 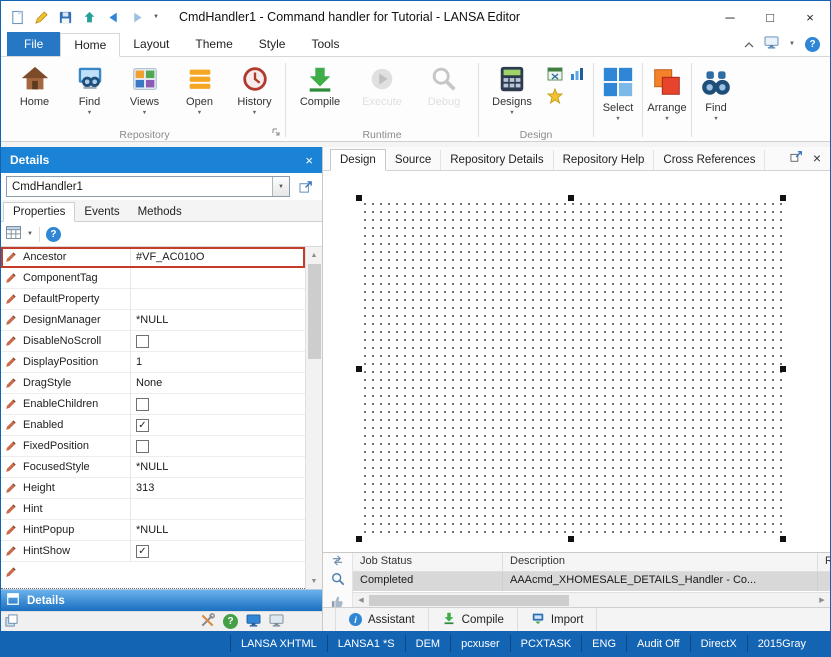 I want to click on property-value: 313, so click(x=218, y=488).